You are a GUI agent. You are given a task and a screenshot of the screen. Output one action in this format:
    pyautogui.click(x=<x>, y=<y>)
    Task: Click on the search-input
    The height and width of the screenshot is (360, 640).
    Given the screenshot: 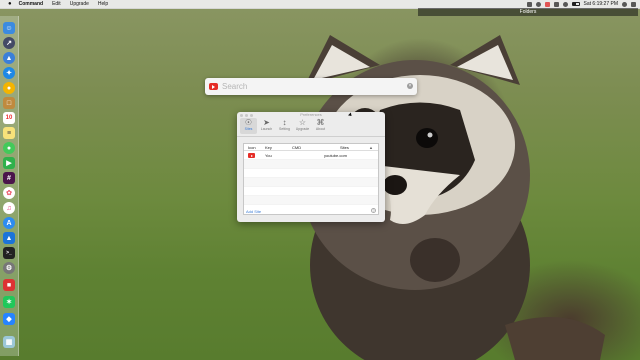 What is the action you would take?
    pyautogui.click(x=312, y=86)
    